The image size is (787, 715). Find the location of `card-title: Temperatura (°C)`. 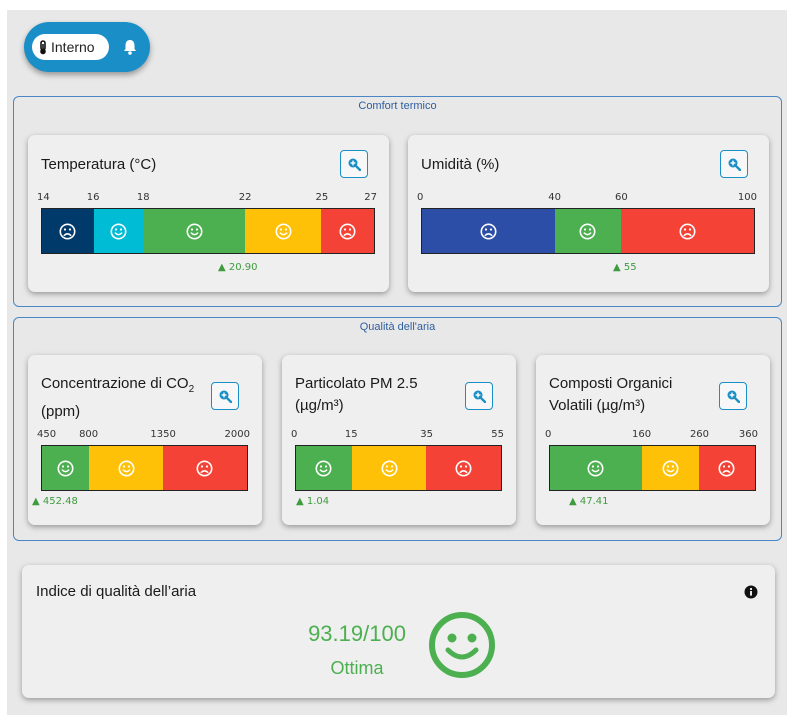

card-title: Temperatura (°C) is located at coordinates (99, 164).